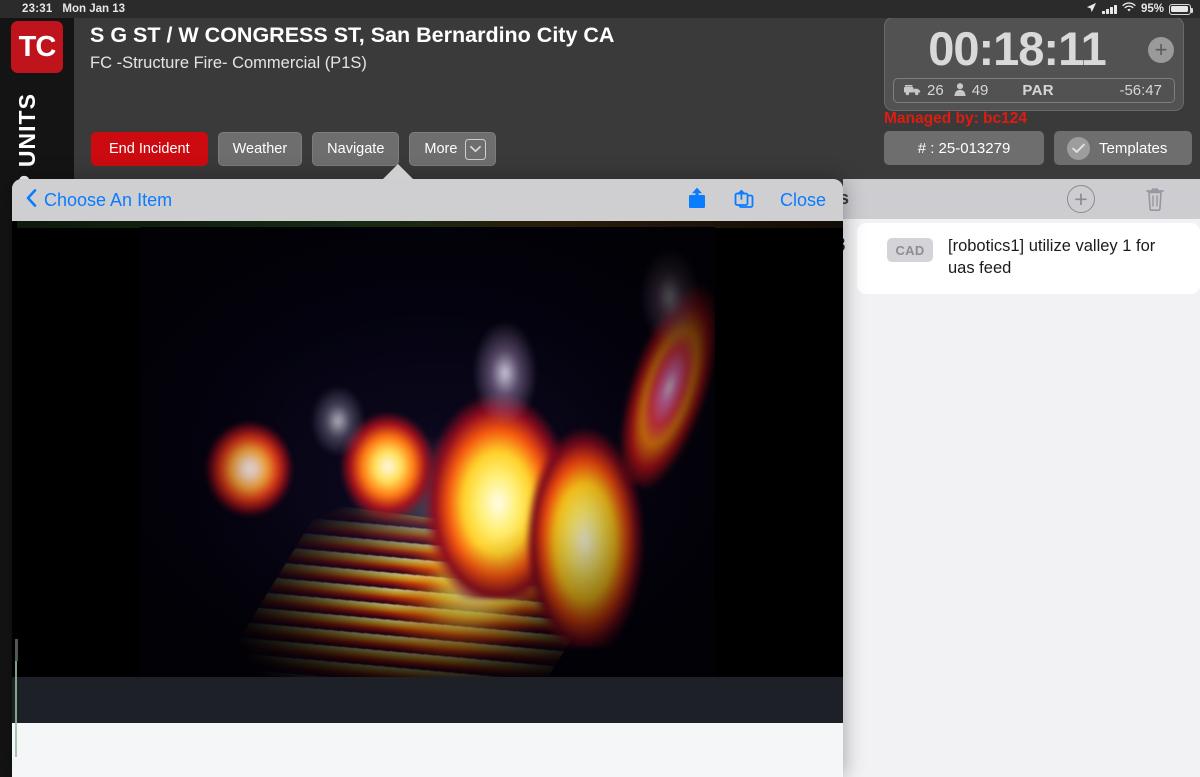 This screenshot has width=1200, height=777. Describe the element at coordinates (697, 200) in the screenshot. I see `share-up-icon` at that location.